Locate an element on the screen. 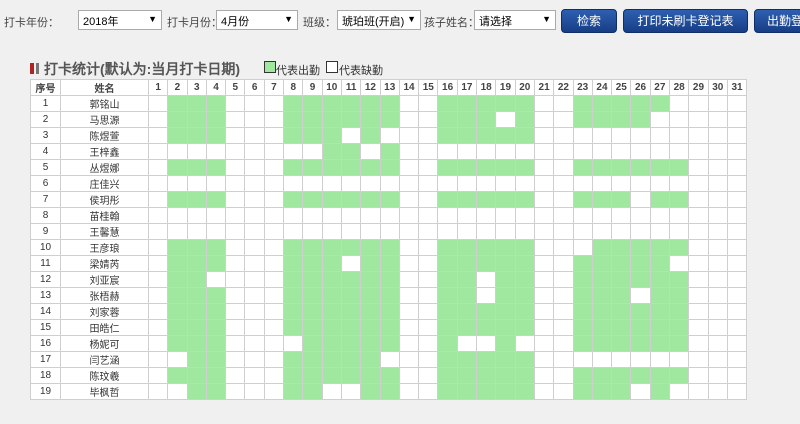 Image resolution: width=800 pixels, height=424 pixels. print-unswiped-button: 打印未刷卡登记表 is located at coordinates (685, 21).